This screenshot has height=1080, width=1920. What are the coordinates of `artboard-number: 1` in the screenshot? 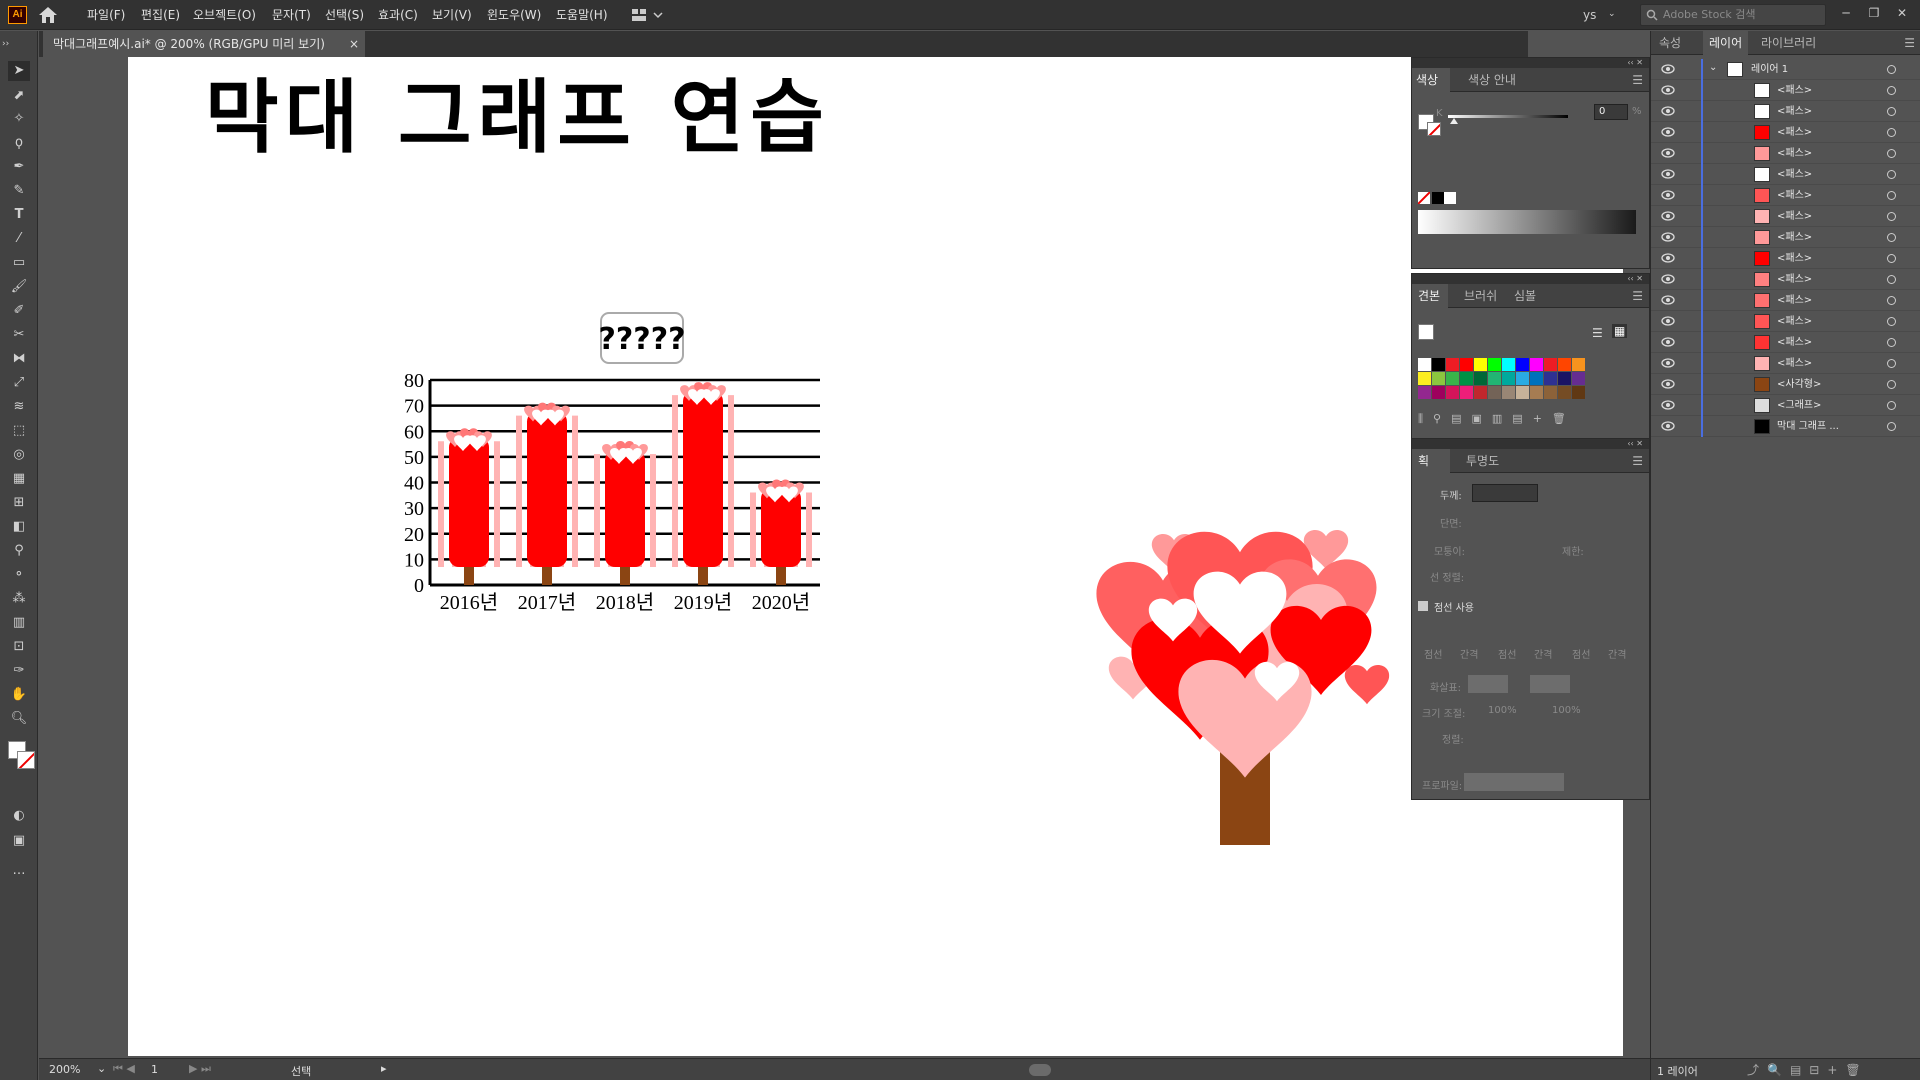 It's located at (154, 1069).